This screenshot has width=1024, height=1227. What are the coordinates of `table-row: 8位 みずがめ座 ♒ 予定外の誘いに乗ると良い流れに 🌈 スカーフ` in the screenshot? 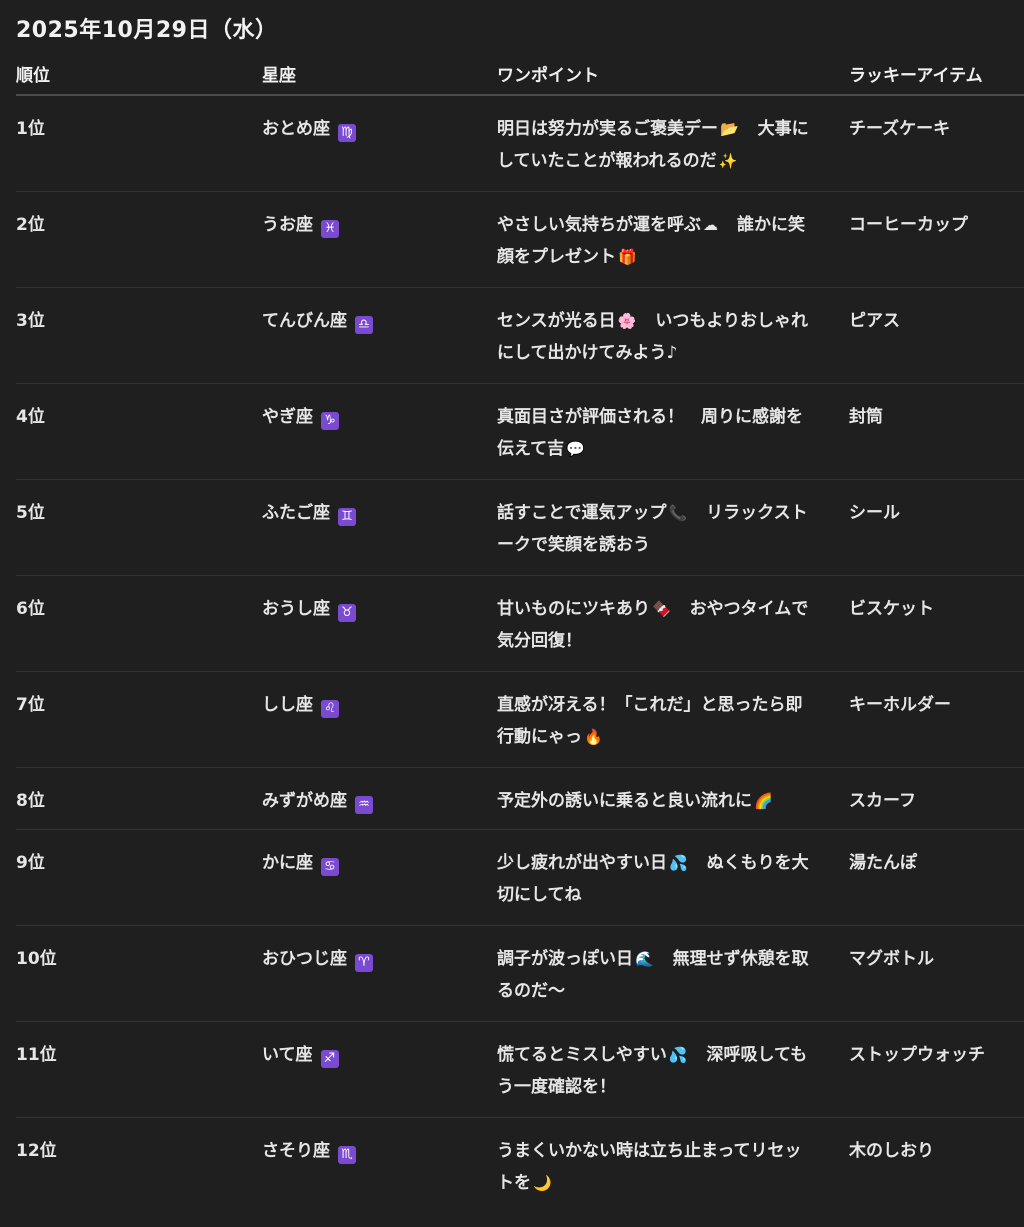 It's located at (520, 799).